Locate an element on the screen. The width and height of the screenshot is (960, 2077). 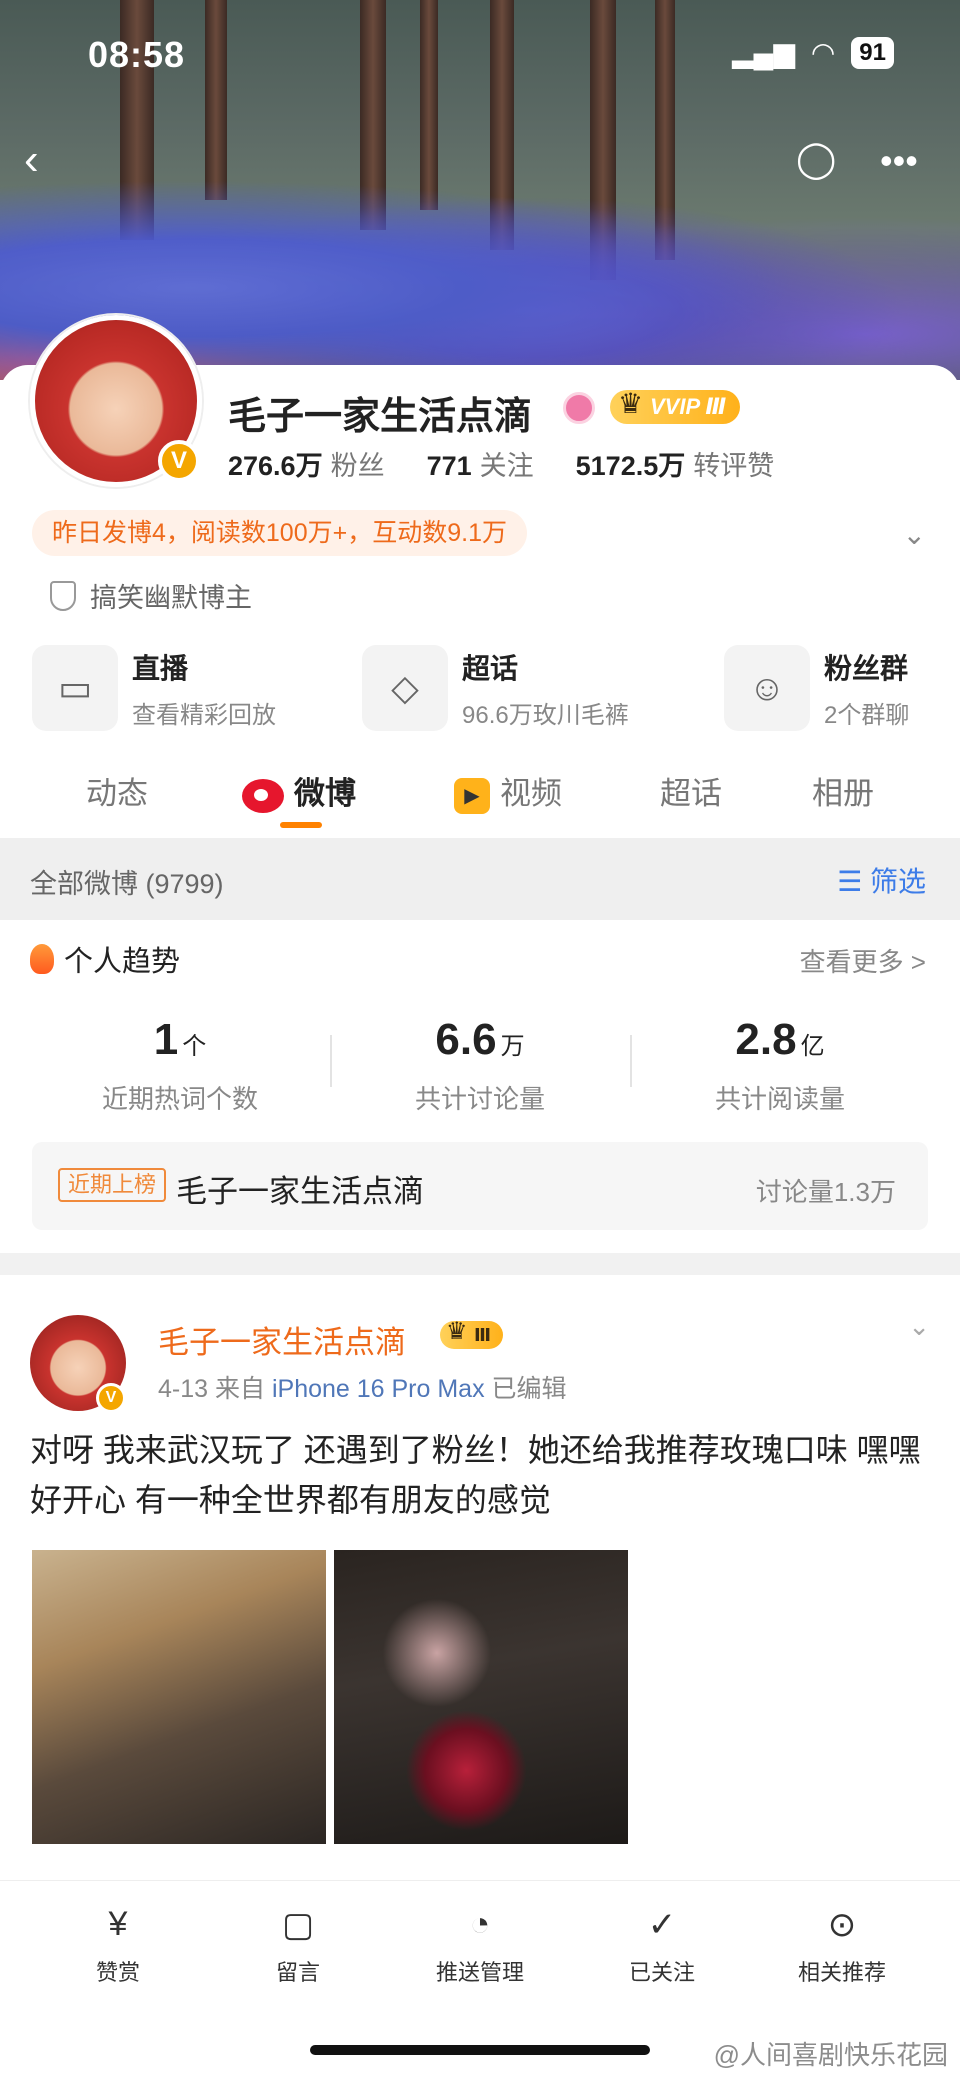
diamond-icon: ◇ is located at coordinates (405, 688).